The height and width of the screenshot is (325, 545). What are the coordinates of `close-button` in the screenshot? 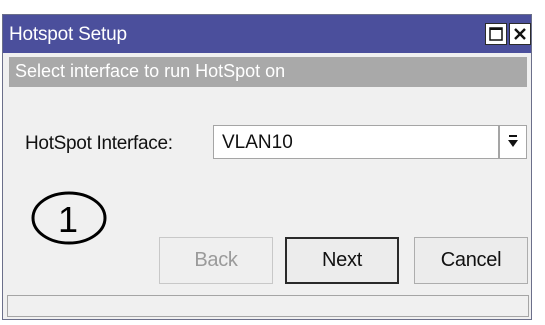 It's located at (520, 34).